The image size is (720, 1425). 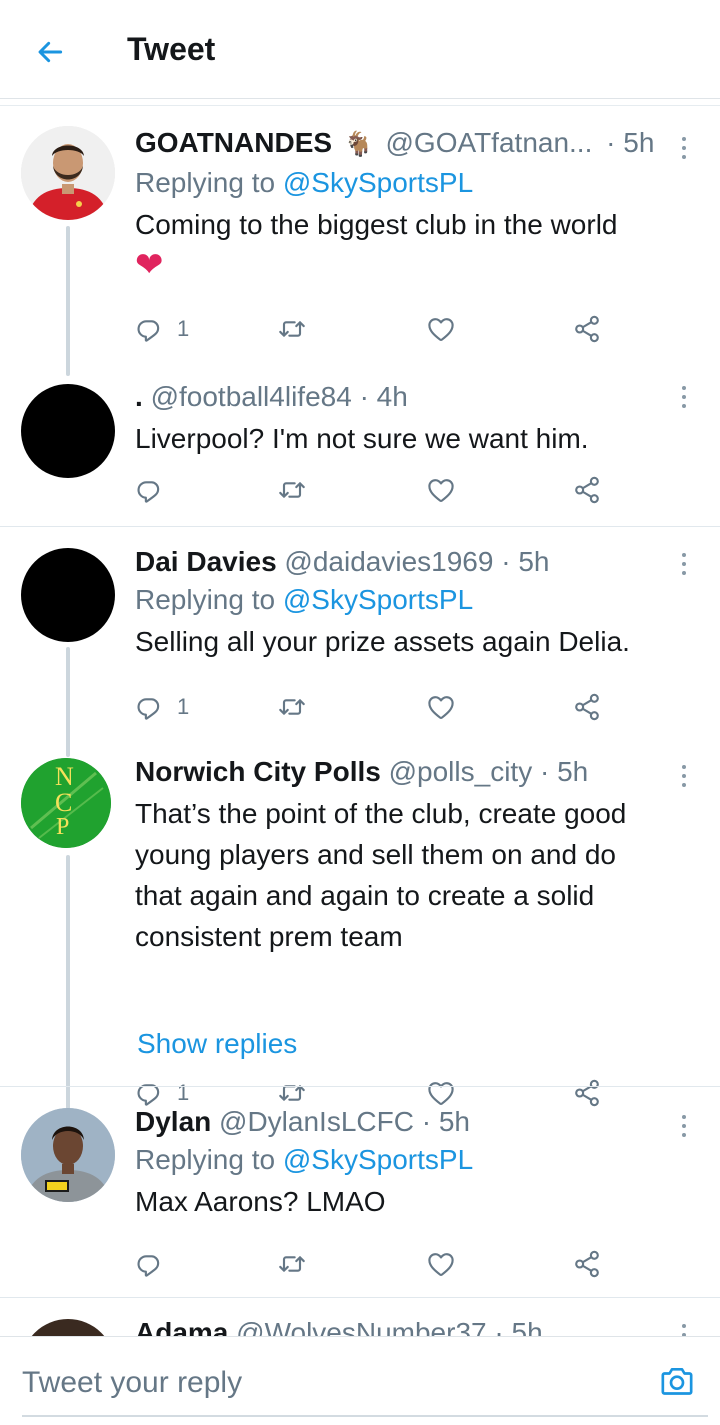 I want to click on thread-connector, so click(x=68, y=301).